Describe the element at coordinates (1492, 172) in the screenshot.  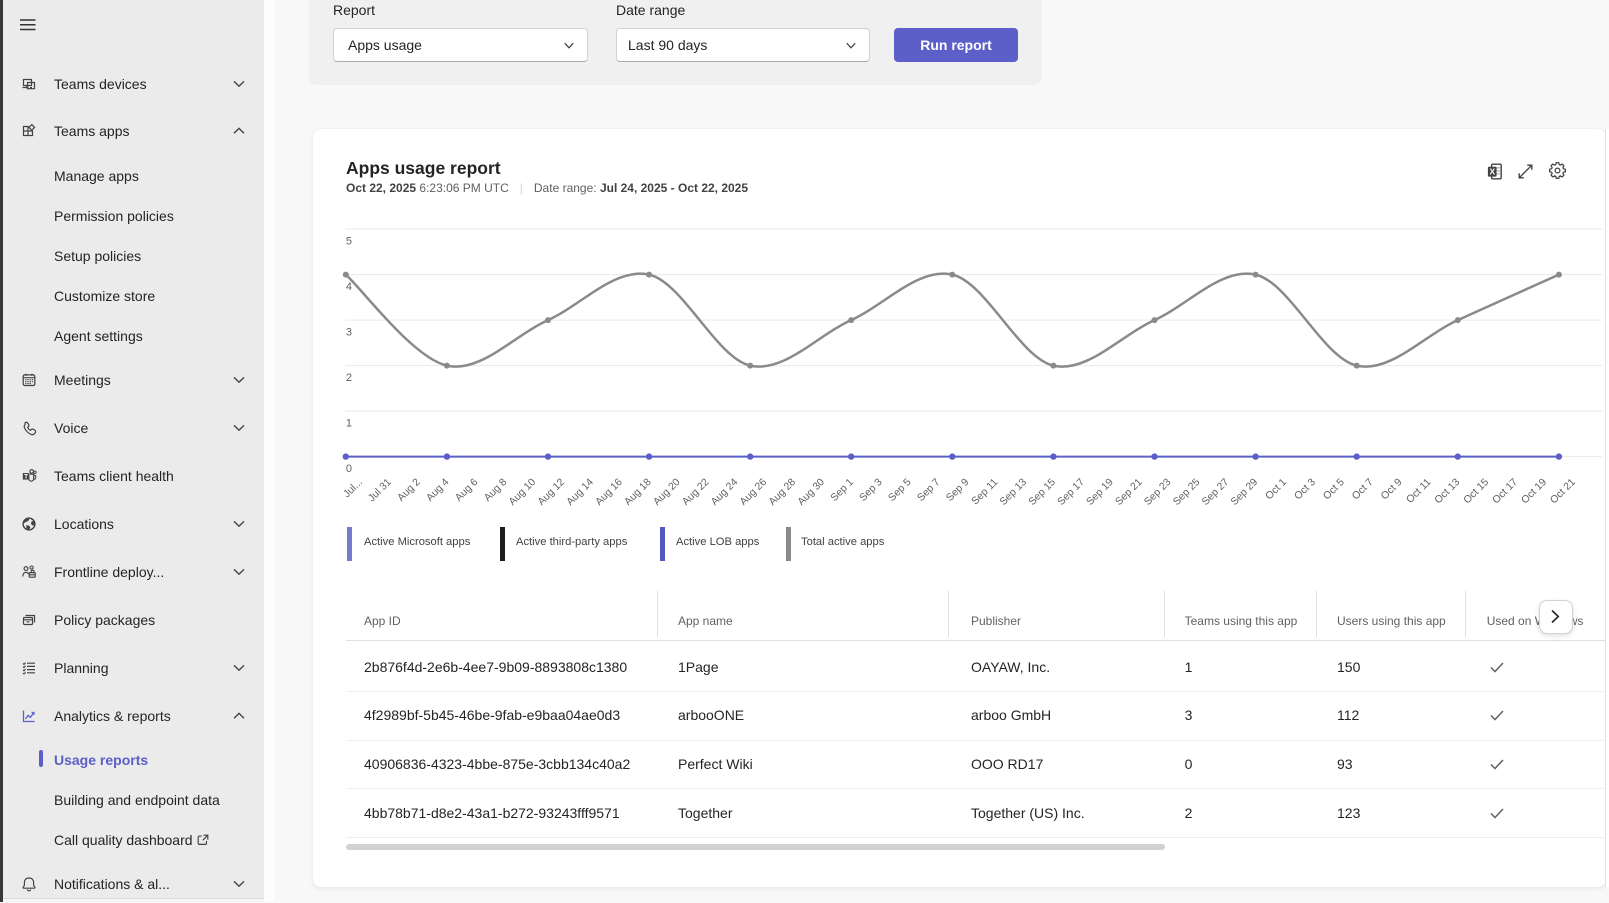
I see `svg-text: X` at that location.